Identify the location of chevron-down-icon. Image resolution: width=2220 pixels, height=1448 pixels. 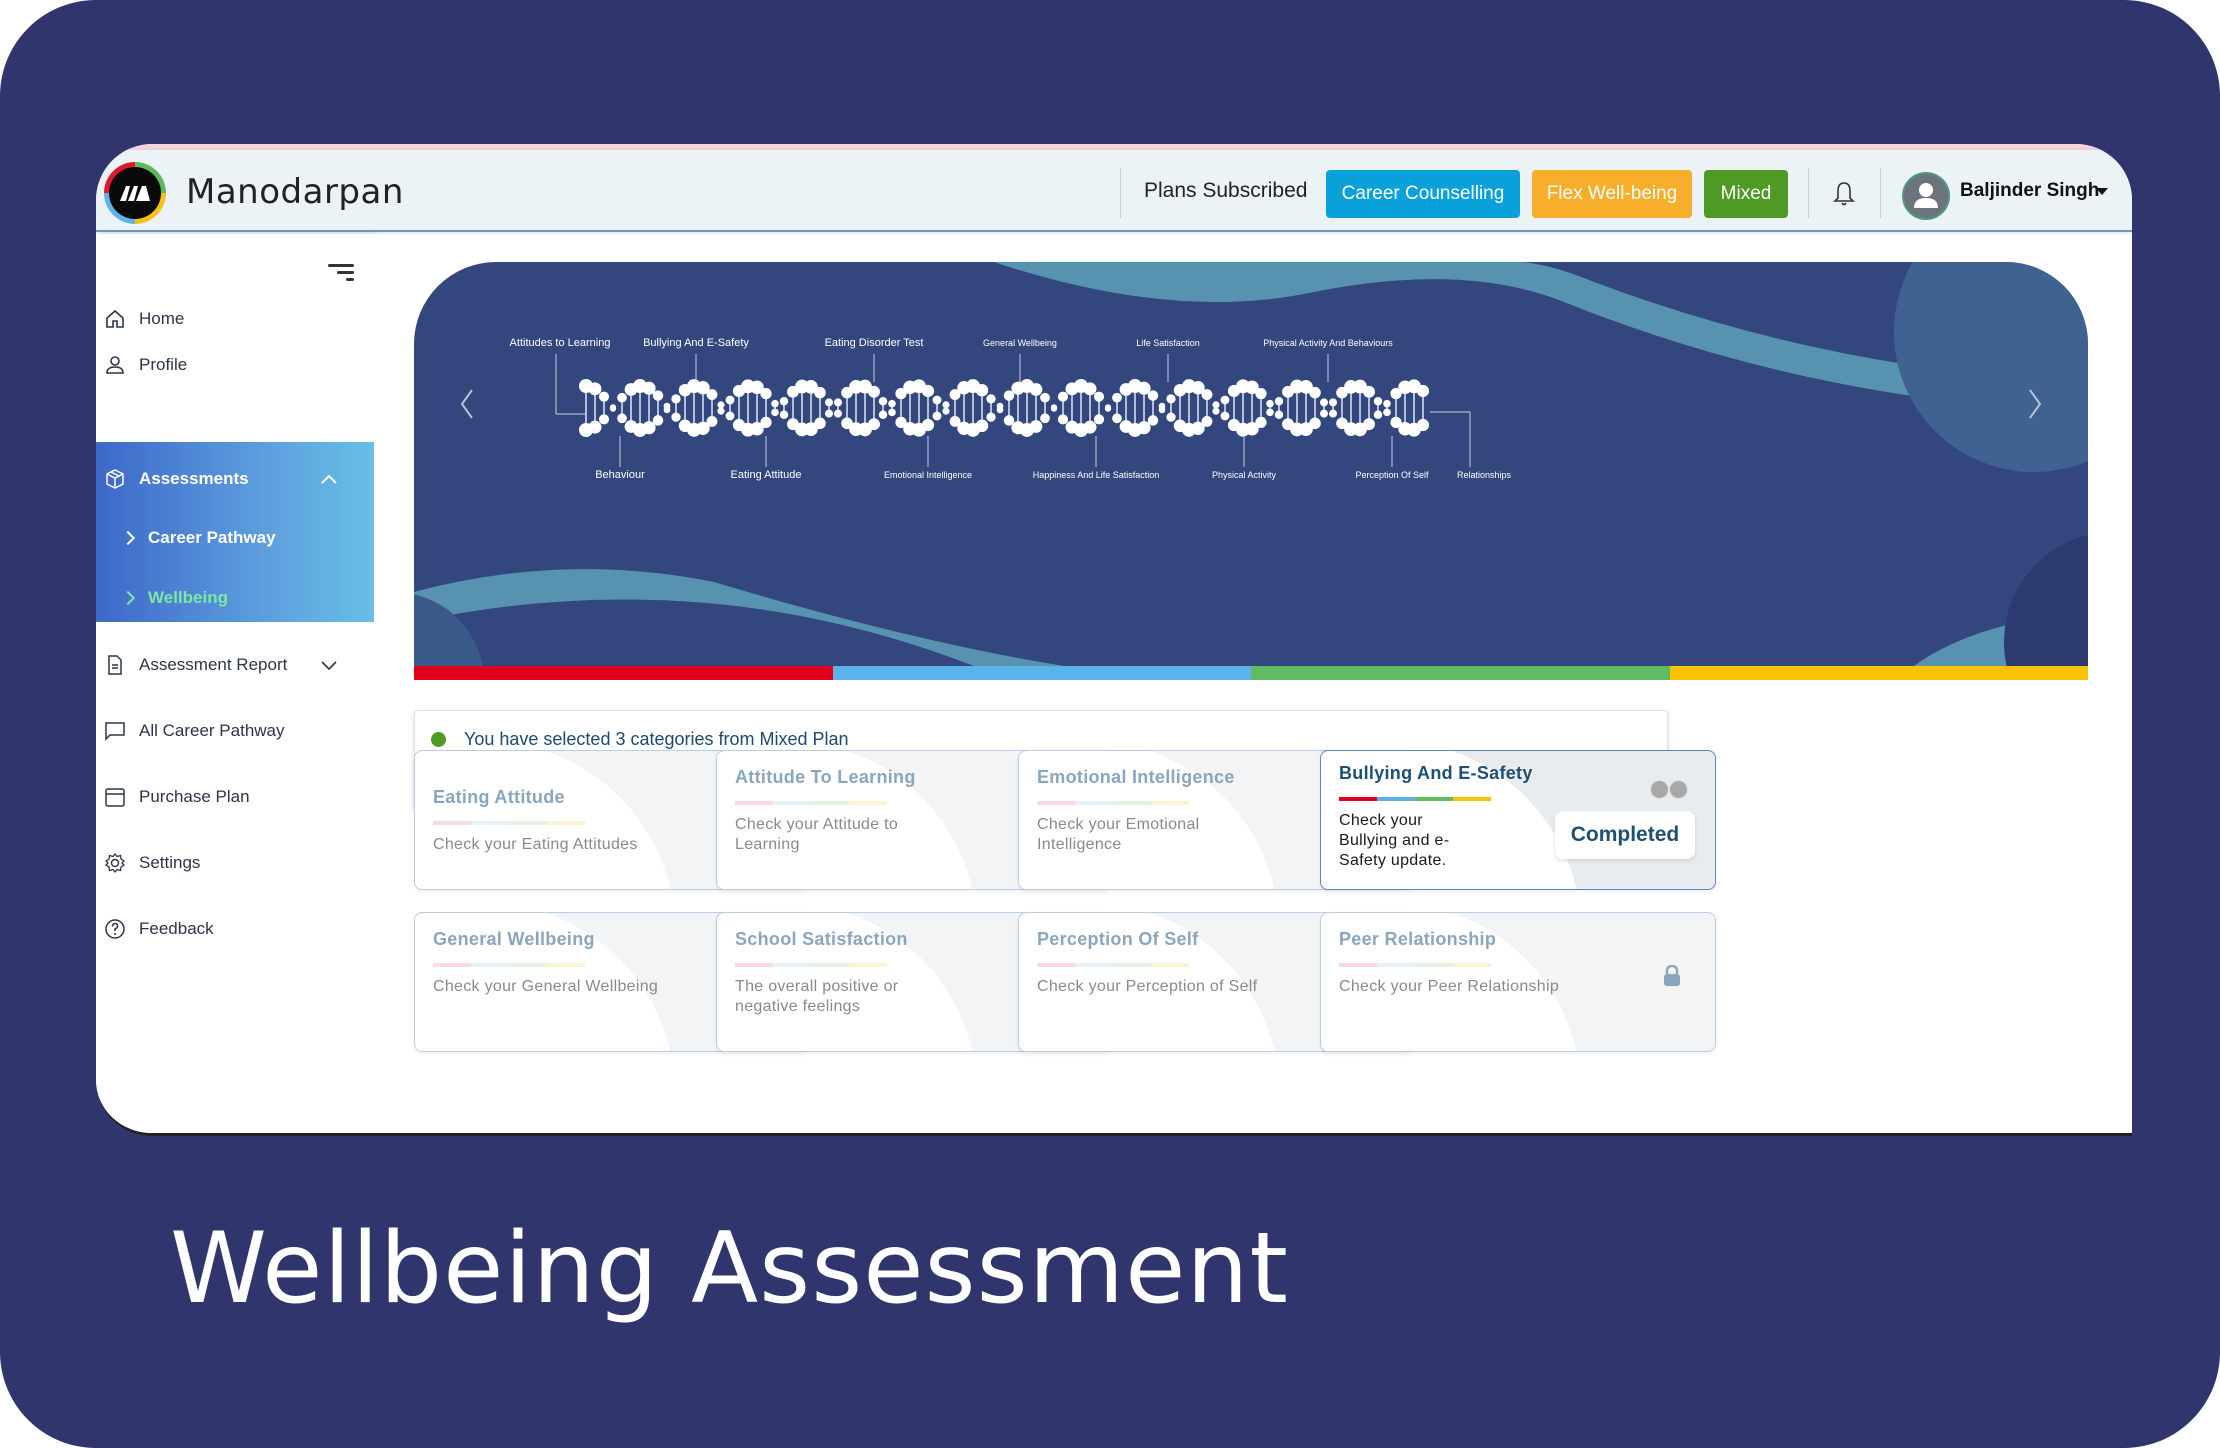
(329, 665).